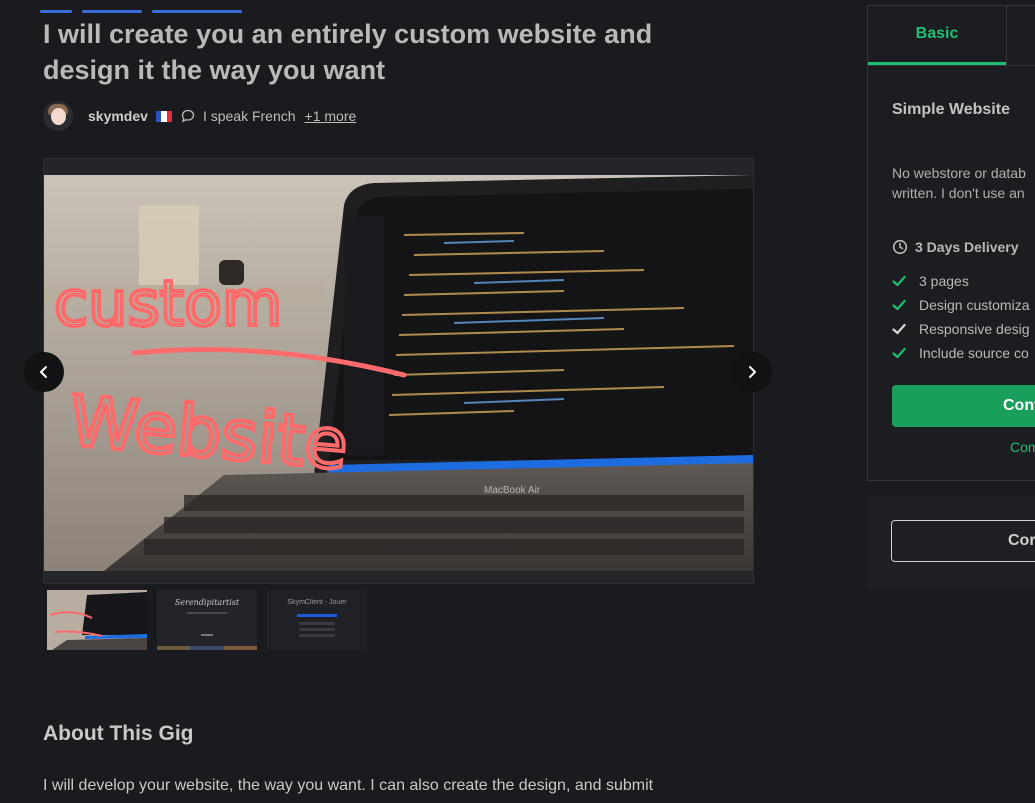  I want to click on seller-name: skymdev, so click(118, 116).